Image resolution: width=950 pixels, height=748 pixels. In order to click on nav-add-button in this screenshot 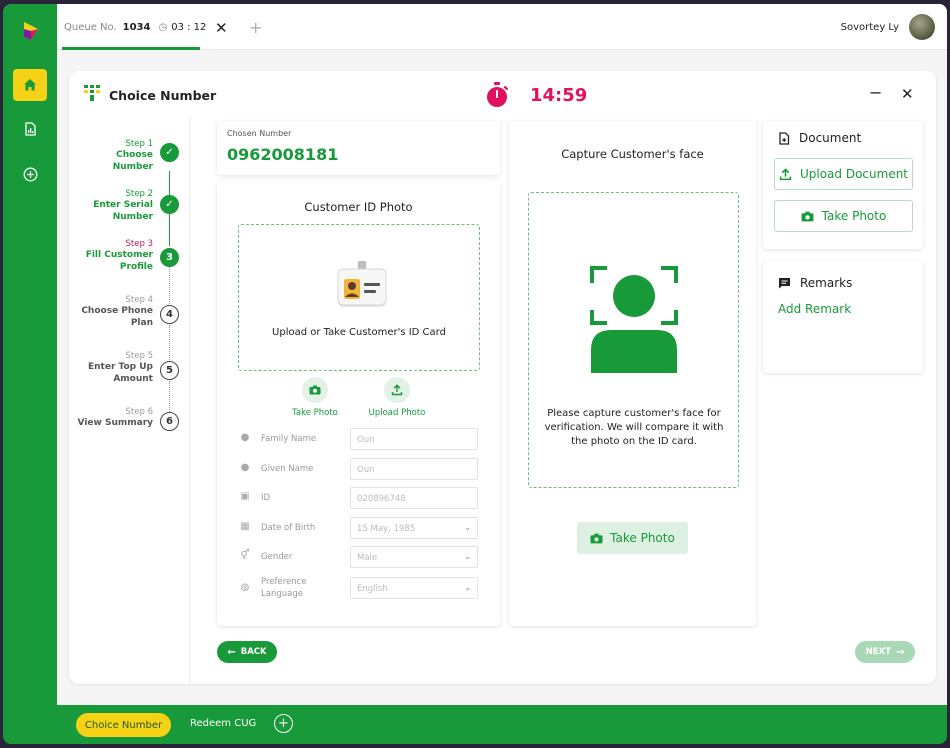, I will do `click(30, 174)`.